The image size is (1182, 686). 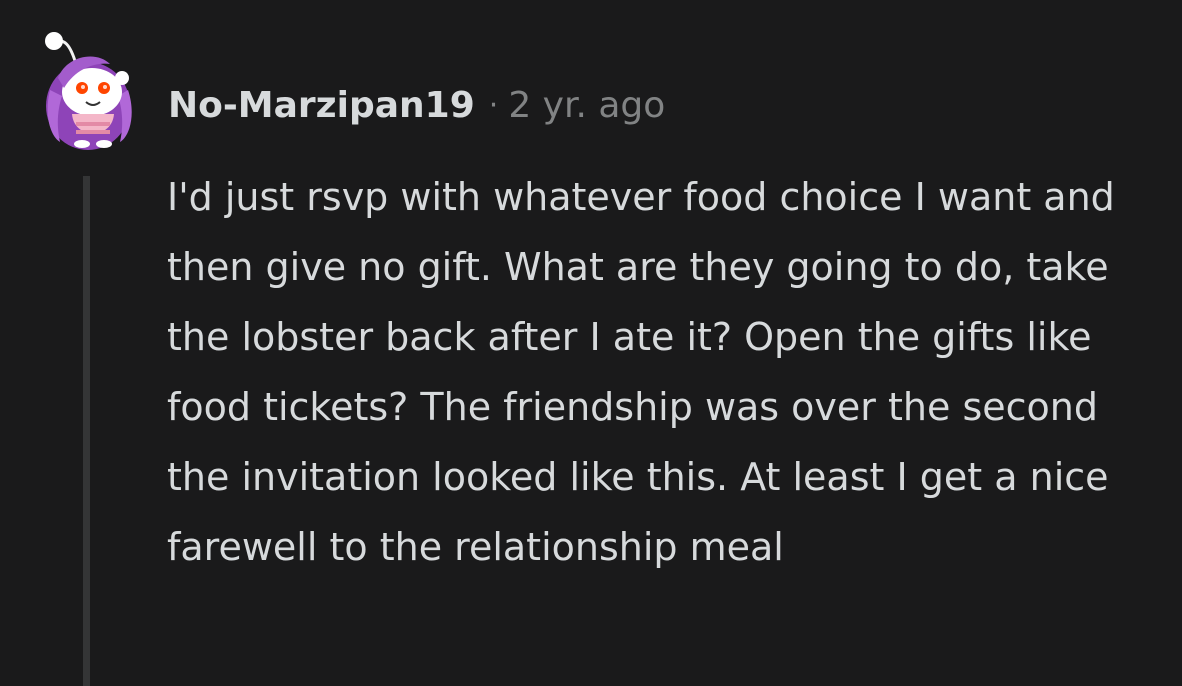 I want to click on comment-header: No-Marzipan19 · 2 yr. ago, so click(x=416, y=105).